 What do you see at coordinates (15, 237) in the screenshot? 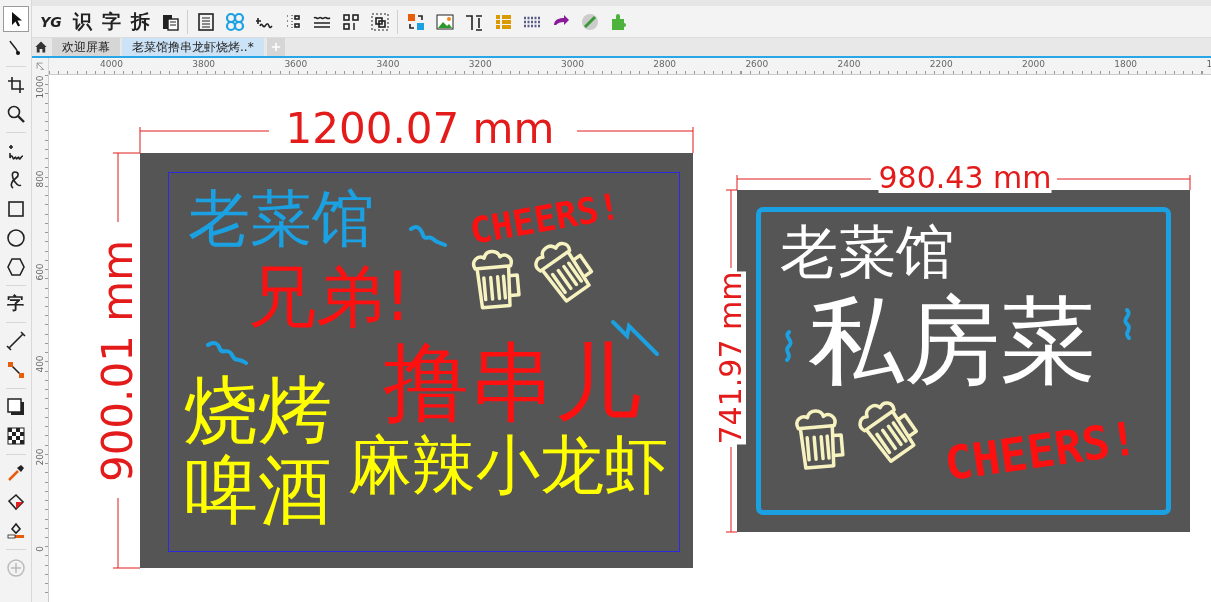
I see `ellipse-icon` at bounding box center [15, 237].